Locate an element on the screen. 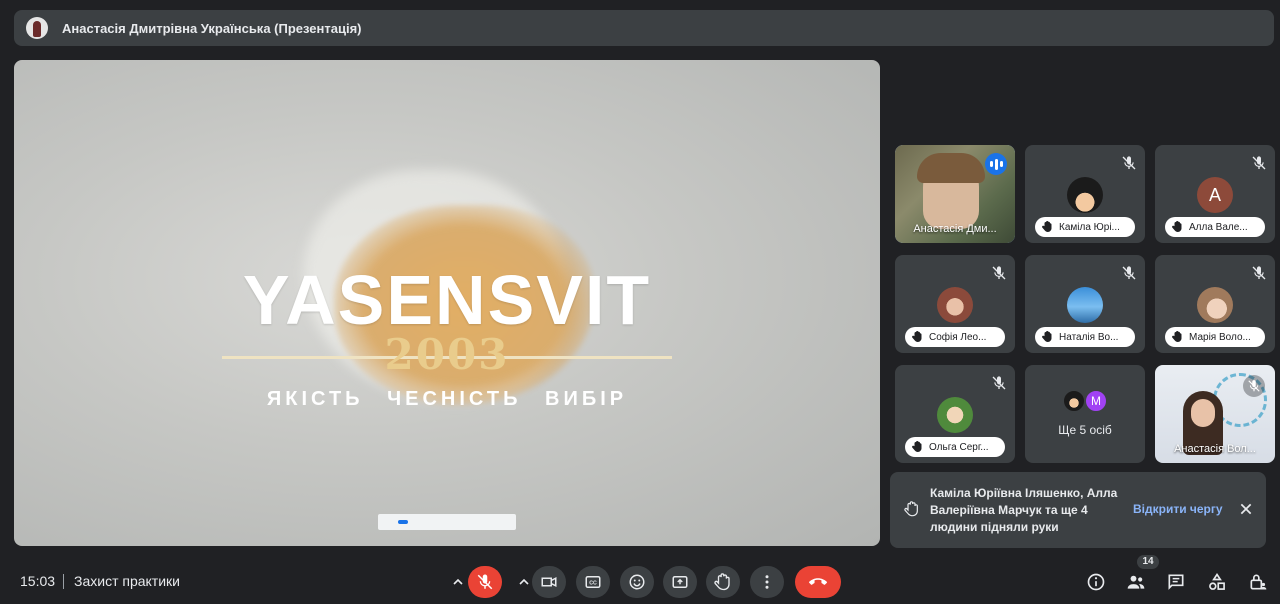  present-screen-icon is located at coordinates (680, 582).